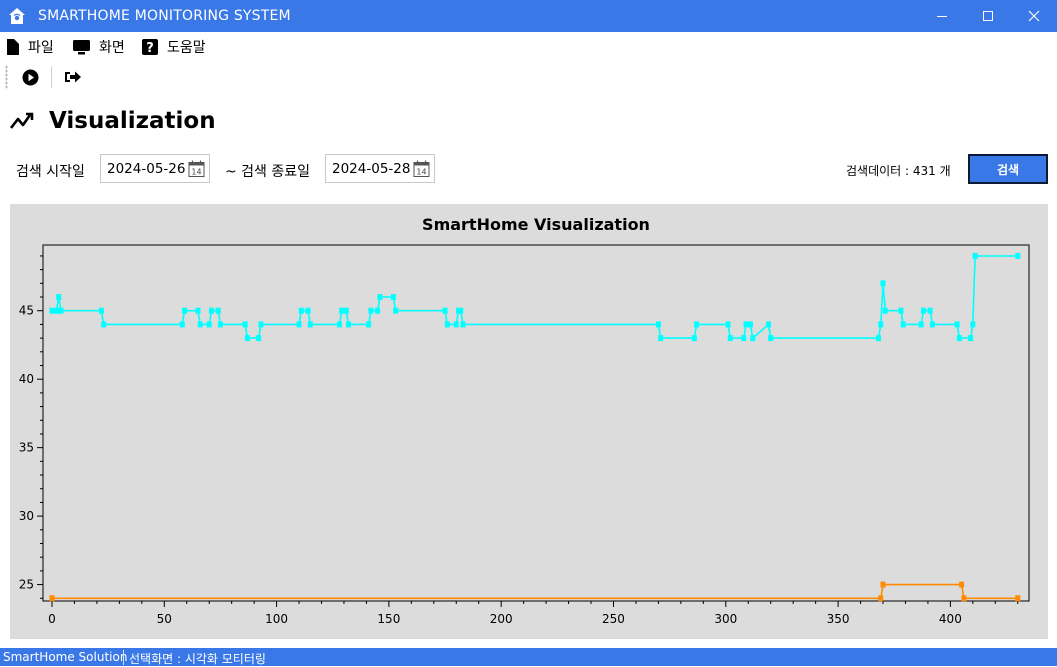 Image resolution: width=1057 pixels, height=667 pixels. I want to click on toolbar, so click(528, 77).